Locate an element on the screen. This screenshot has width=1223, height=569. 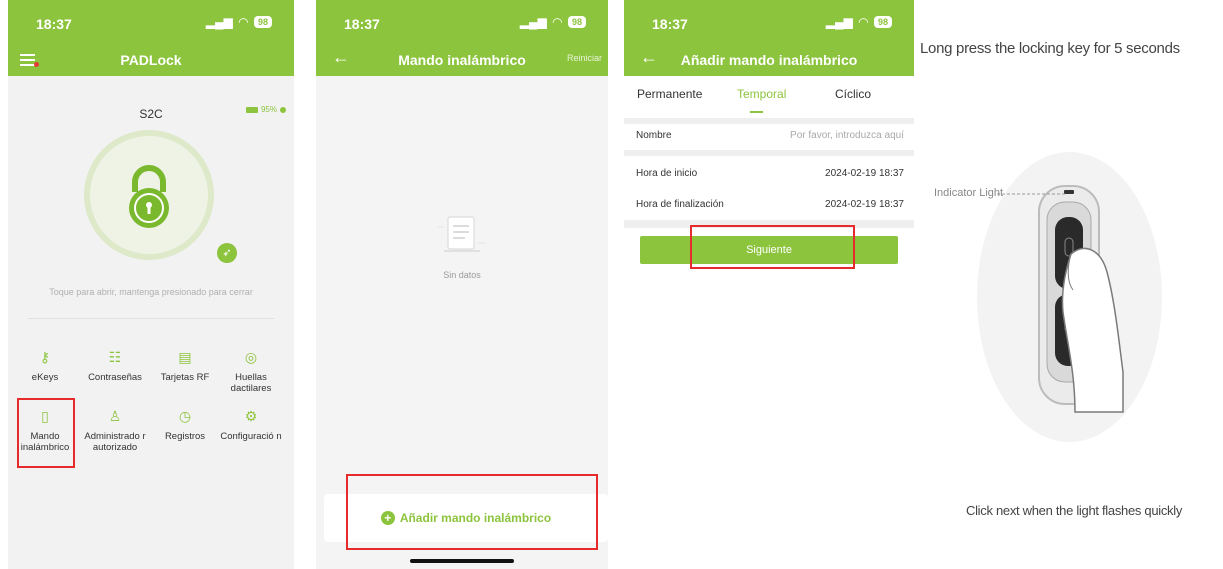
start-time-label: Hora de inicio is located at coordinates (667, 173).